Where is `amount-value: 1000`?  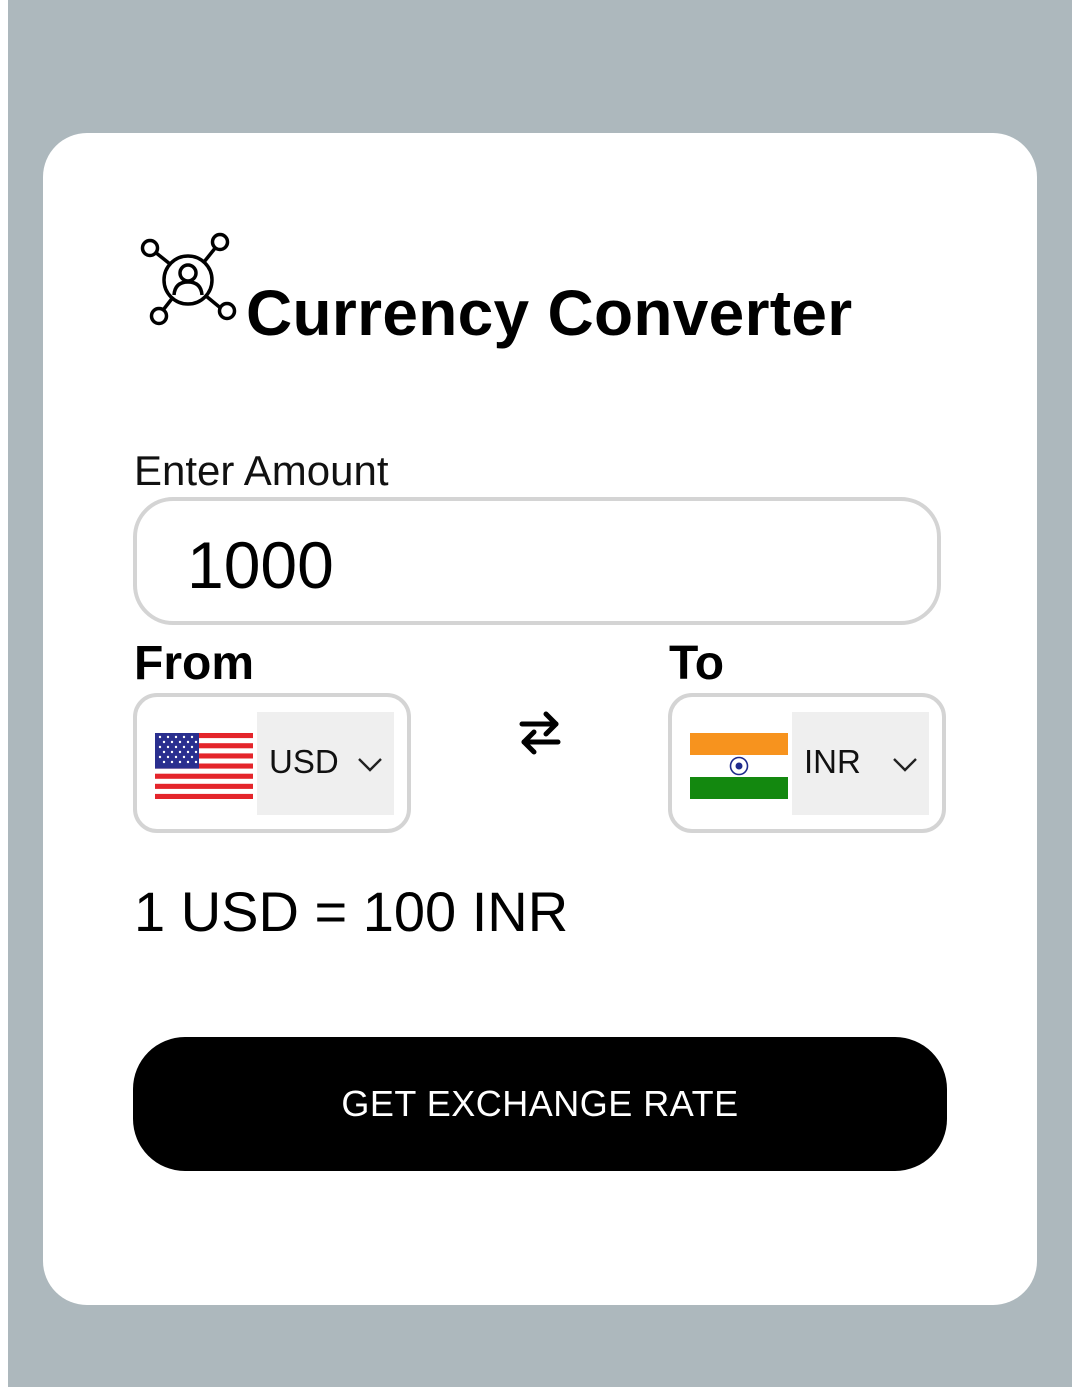
amount-value: 1000 is located at coordinates (260, 565).